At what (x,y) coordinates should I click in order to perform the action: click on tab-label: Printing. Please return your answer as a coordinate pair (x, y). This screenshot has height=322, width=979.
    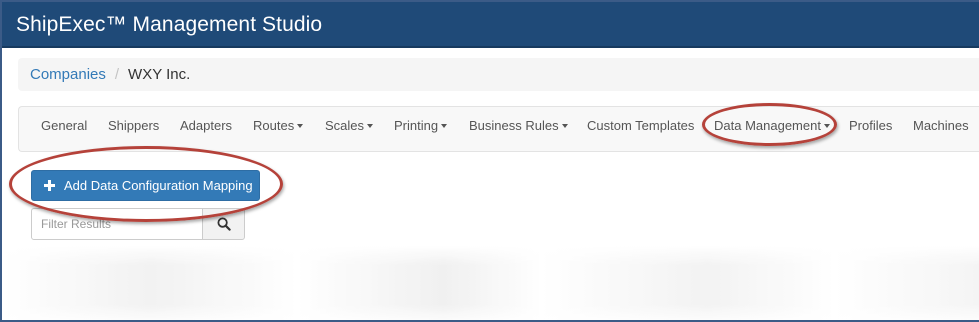
    Looking at the image, I should click on (416, 125).